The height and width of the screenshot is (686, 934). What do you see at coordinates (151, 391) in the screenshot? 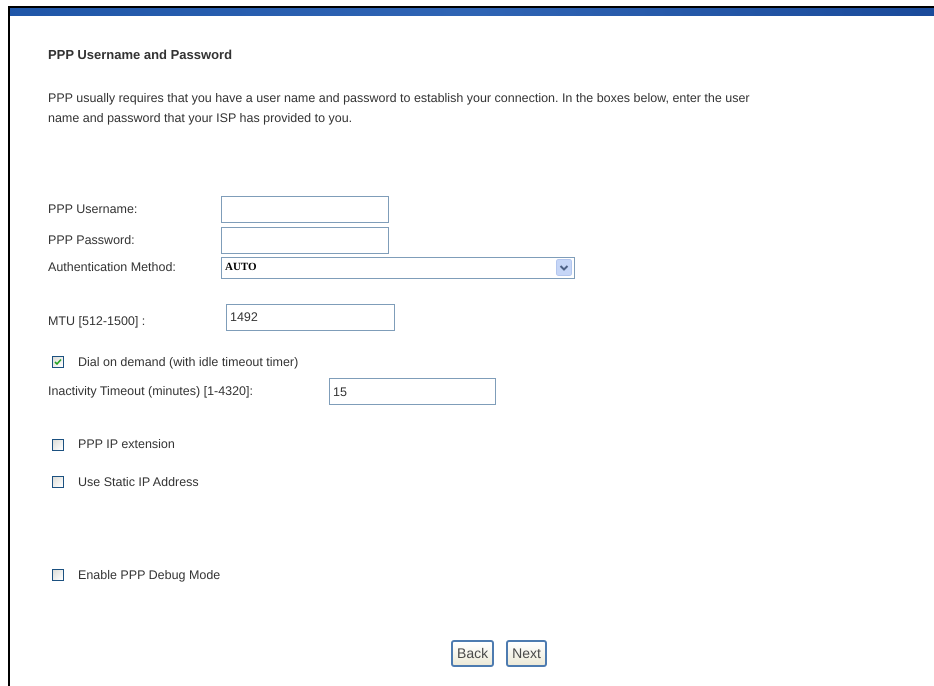
I see `field-label: Inactivity Timeout (minutes) [1-4320]:` at bounding box center [151, 391].